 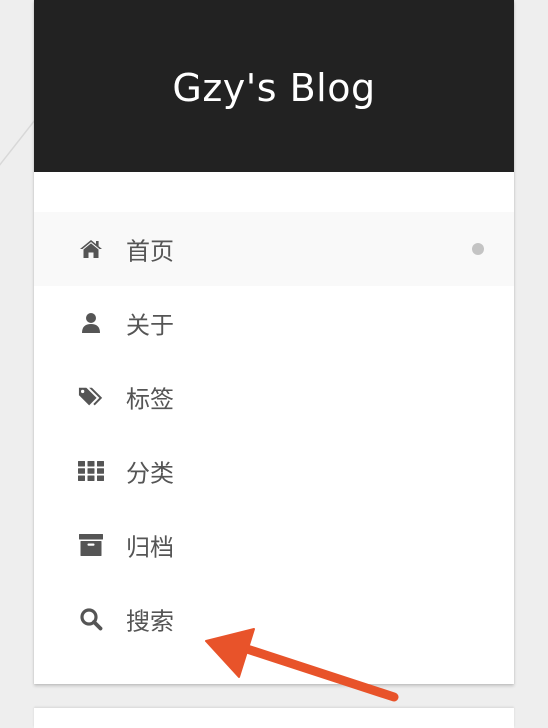 I want to click on search-icon, so click(x=91, y=619).